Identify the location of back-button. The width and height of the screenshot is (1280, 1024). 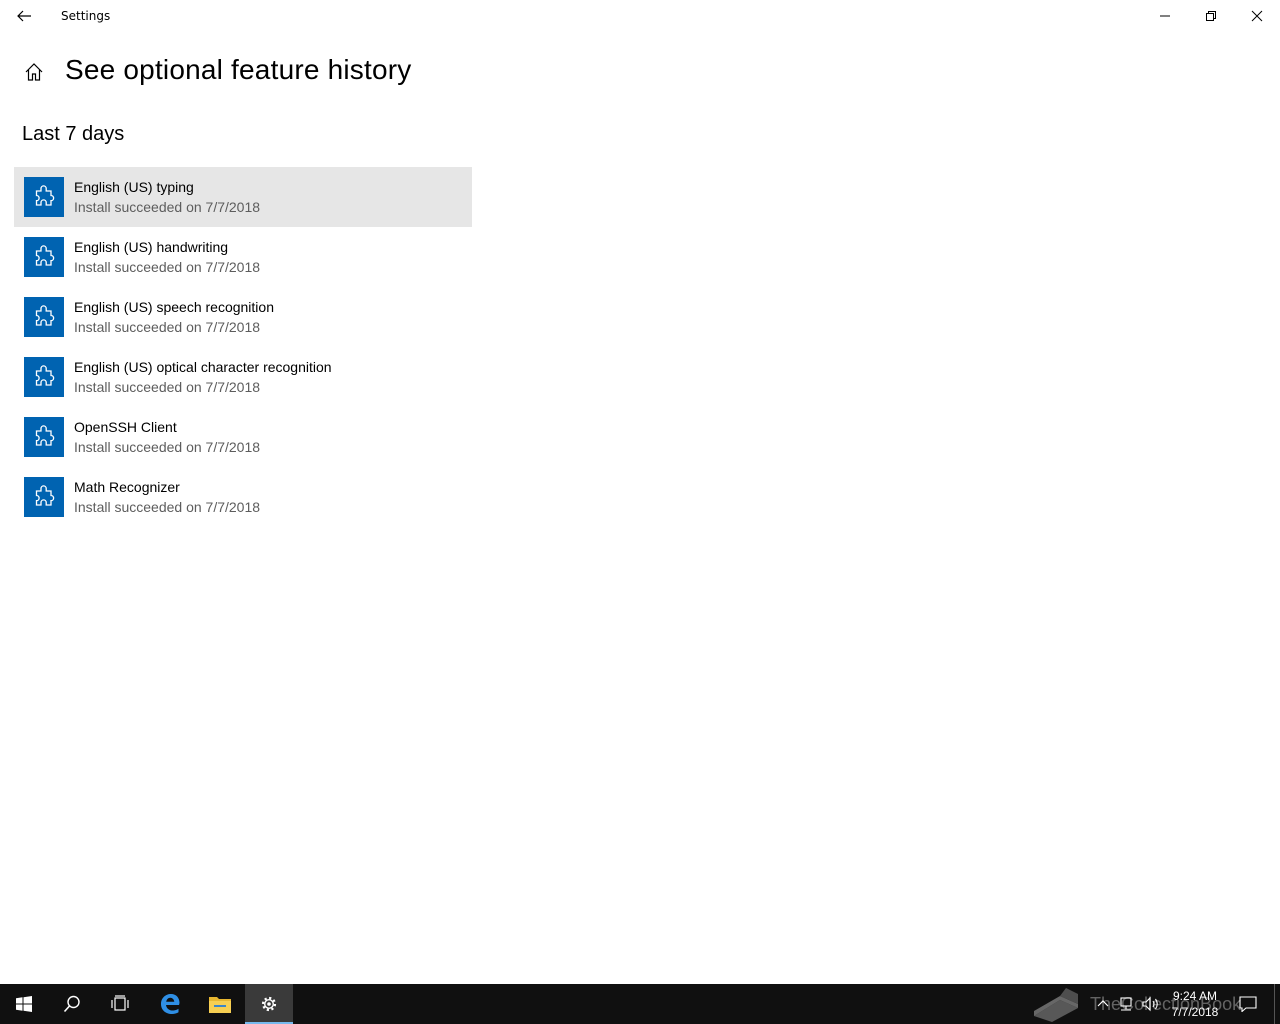
(24, 16).